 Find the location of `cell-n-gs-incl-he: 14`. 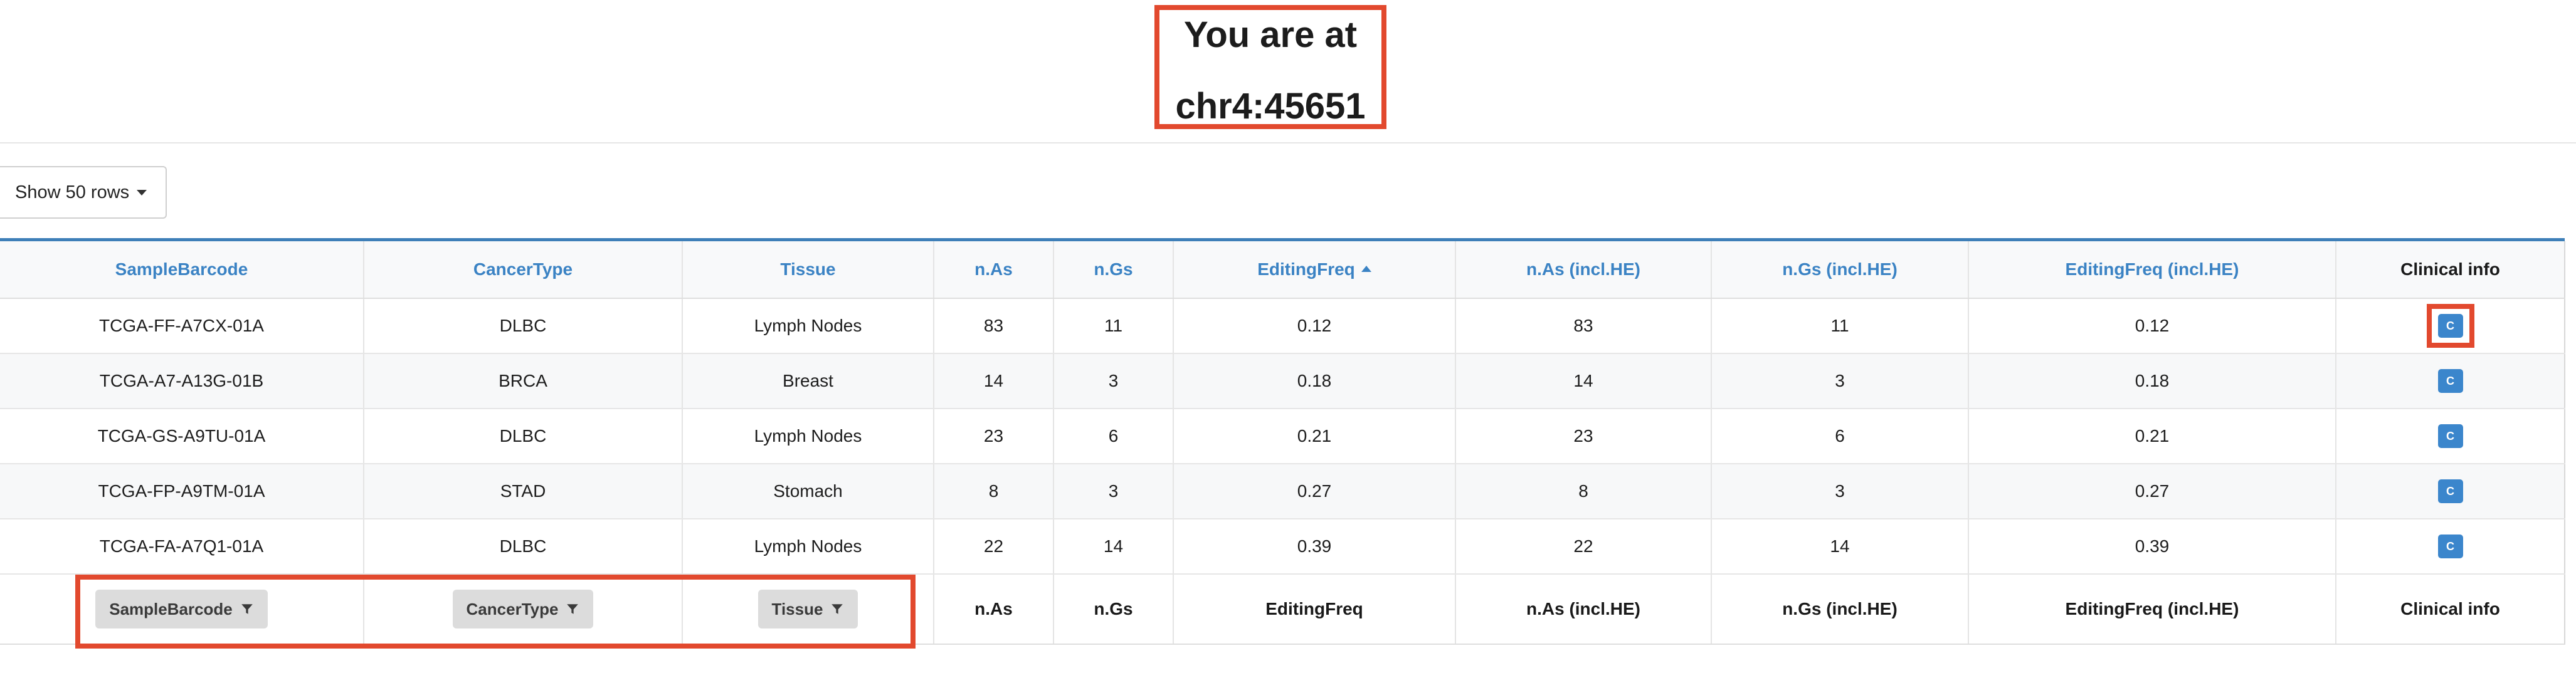

cell-n-gs-incl-he: 14 is located at coordinates (1840, 547).